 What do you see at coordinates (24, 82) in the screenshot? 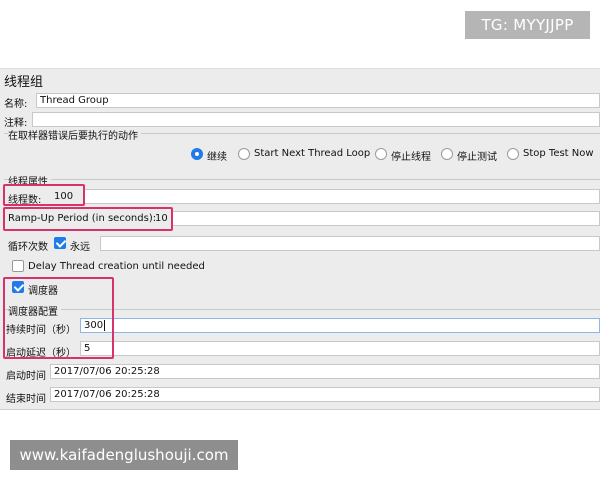
I see `panel-title: 线程组` at bounding box center [24, 82].